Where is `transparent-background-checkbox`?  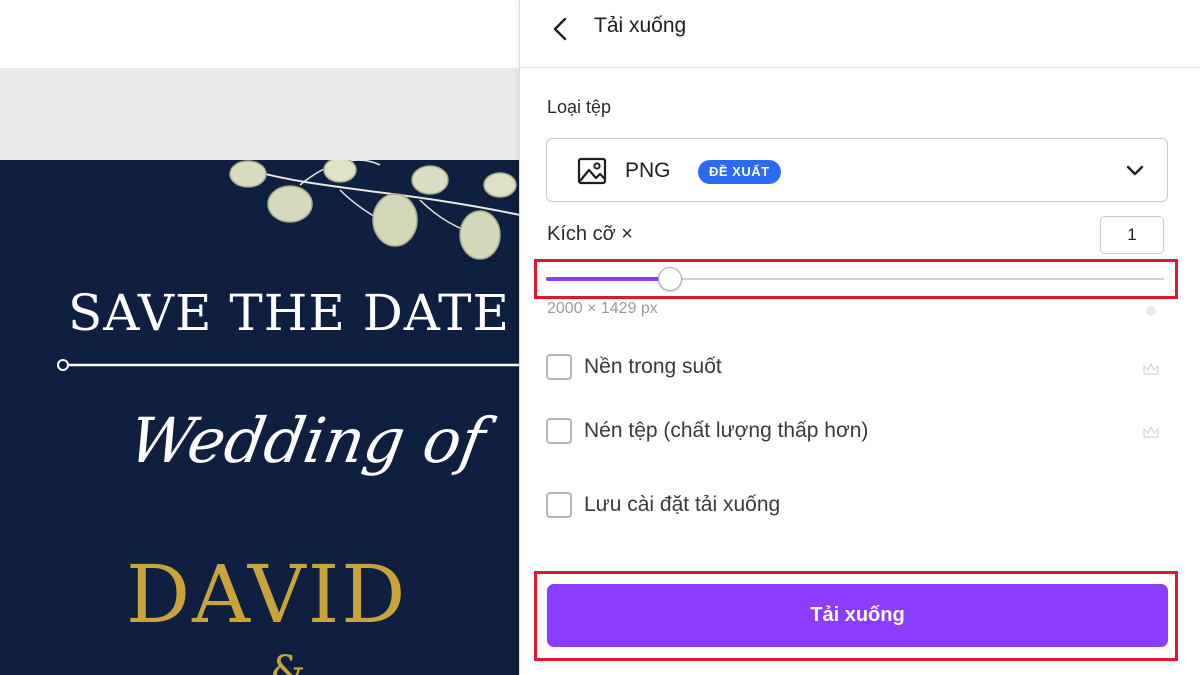
transparent-background-checkbox is located at coordinates (559, 367).